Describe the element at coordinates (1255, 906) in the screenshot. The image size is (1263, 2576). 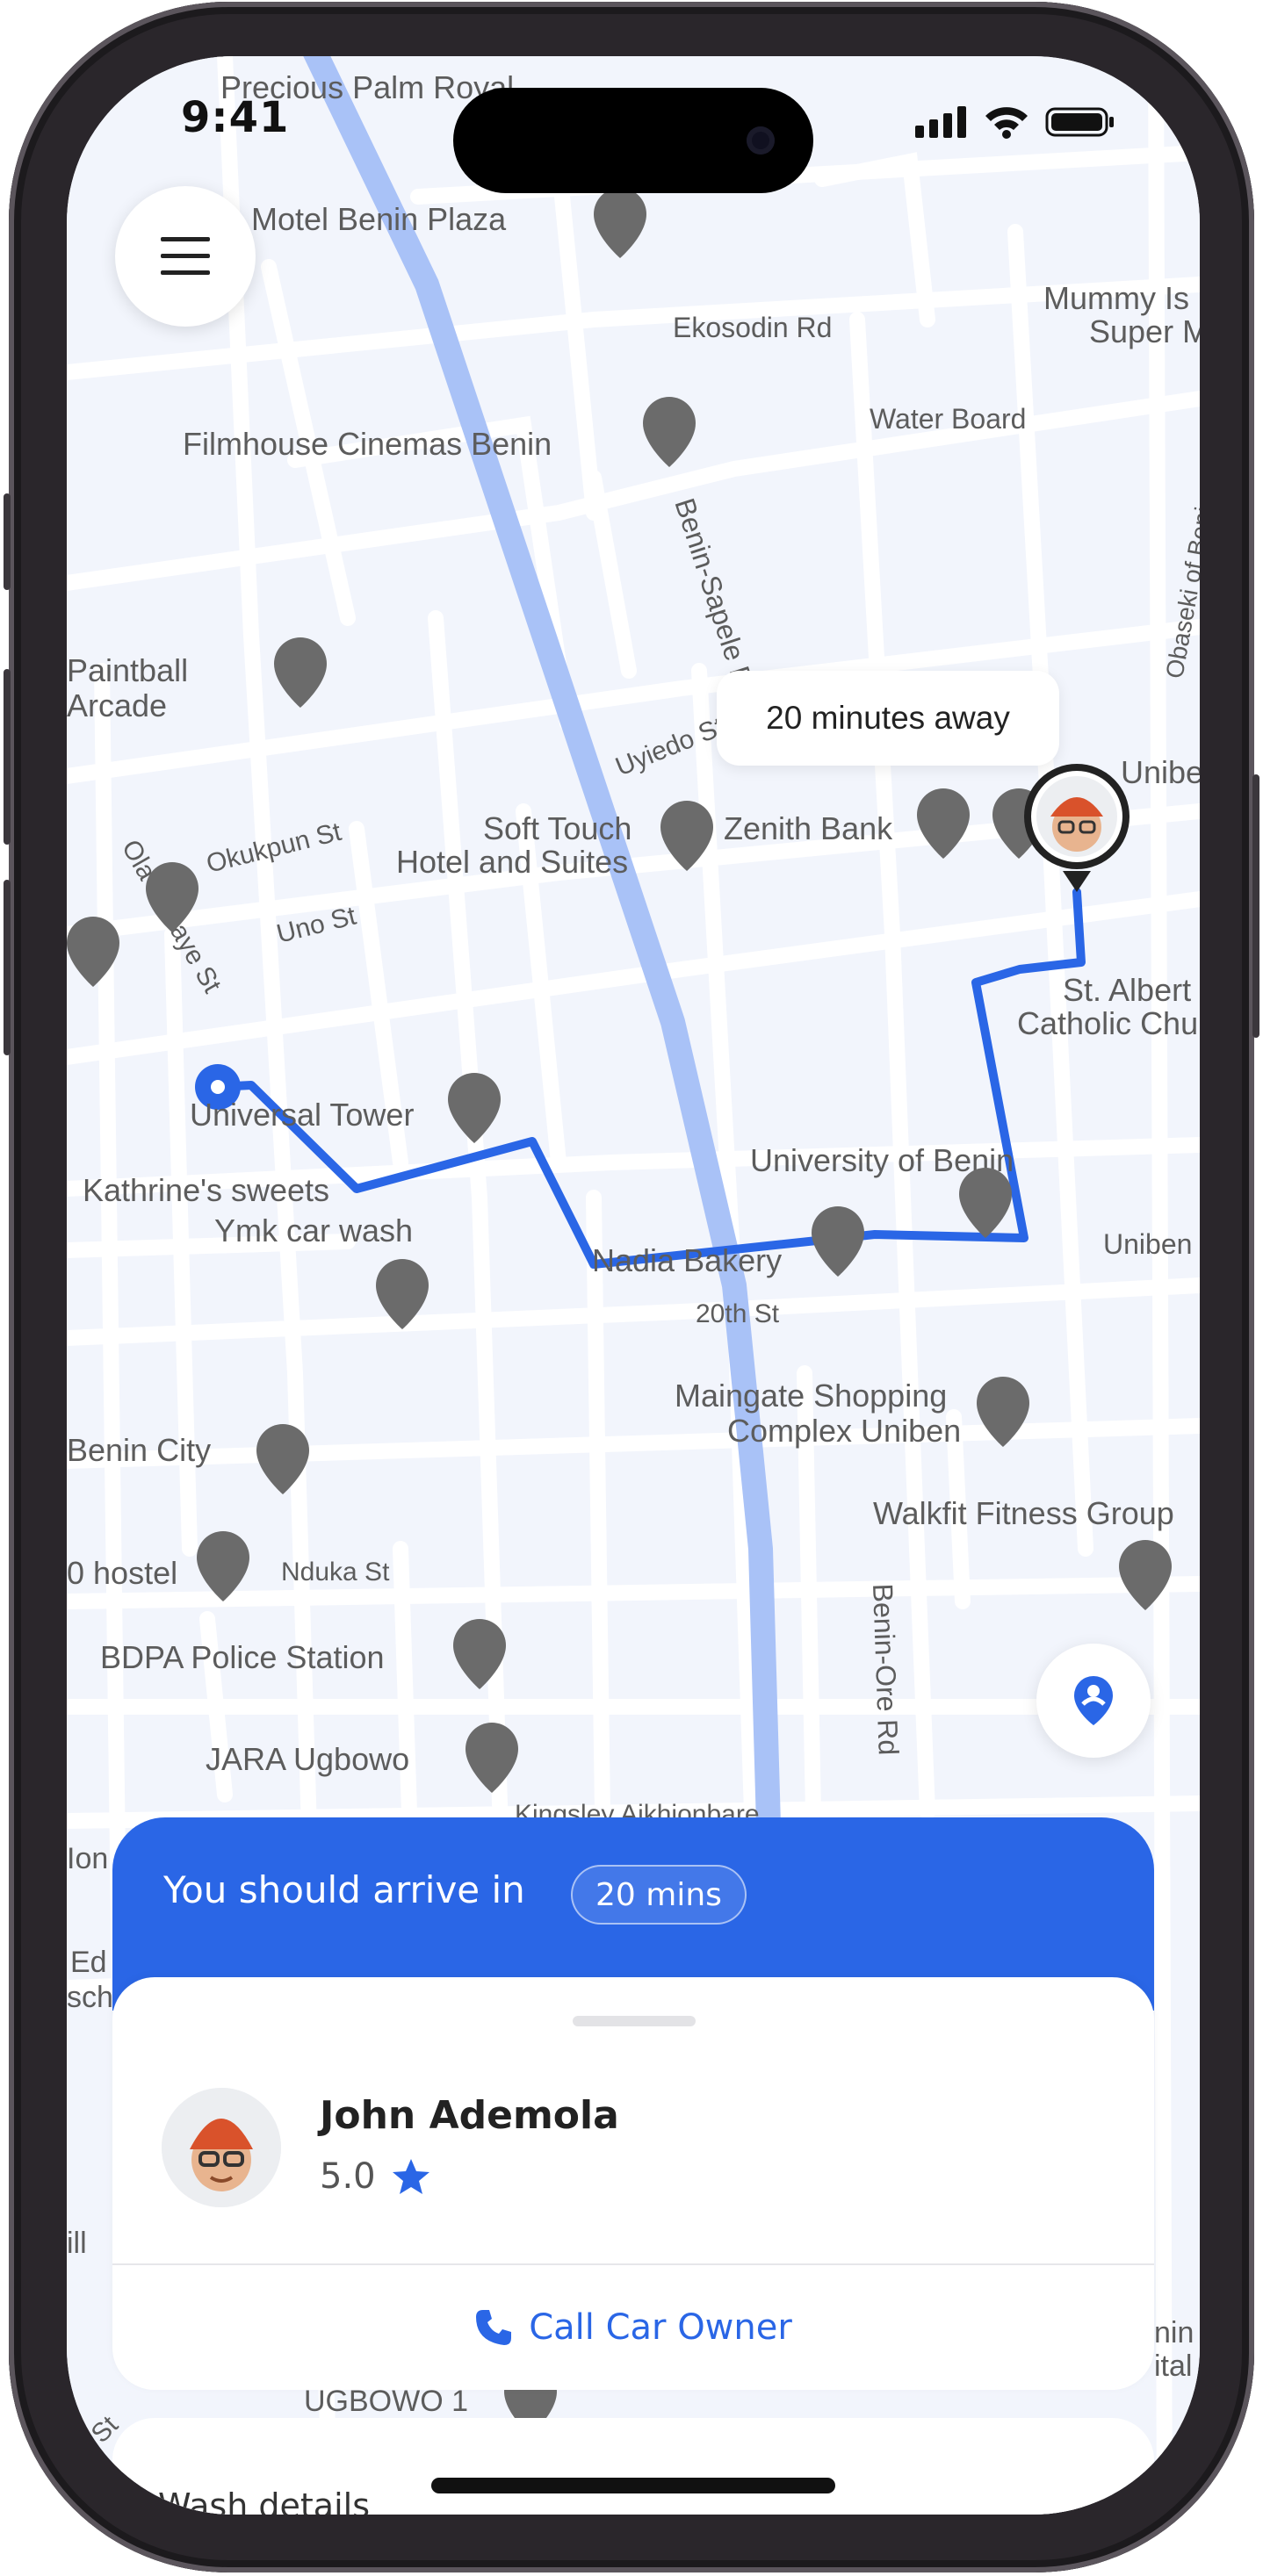
I see `power-button` at that location.